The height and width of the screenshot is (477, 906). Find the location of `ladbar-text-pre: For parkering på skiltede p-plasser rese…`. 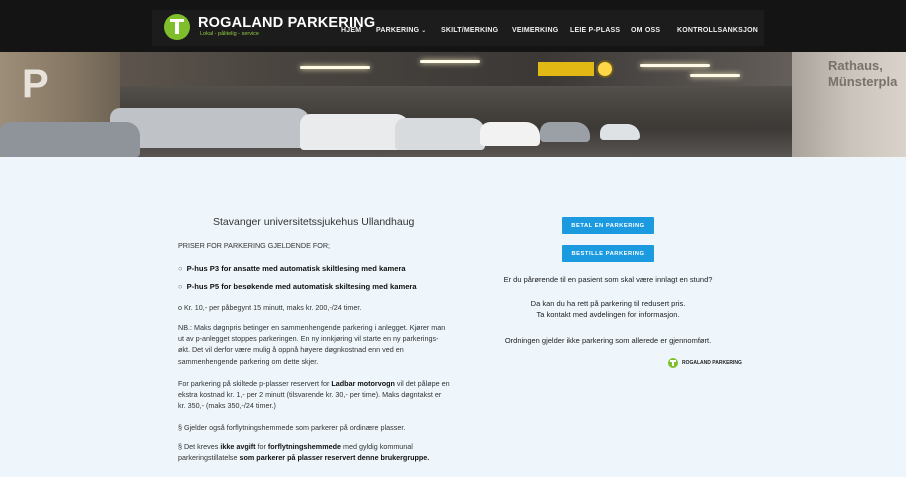

ladbar-text-pre: For parkering på skiltede p-plasser rese… is located at coordinates (255, 383).